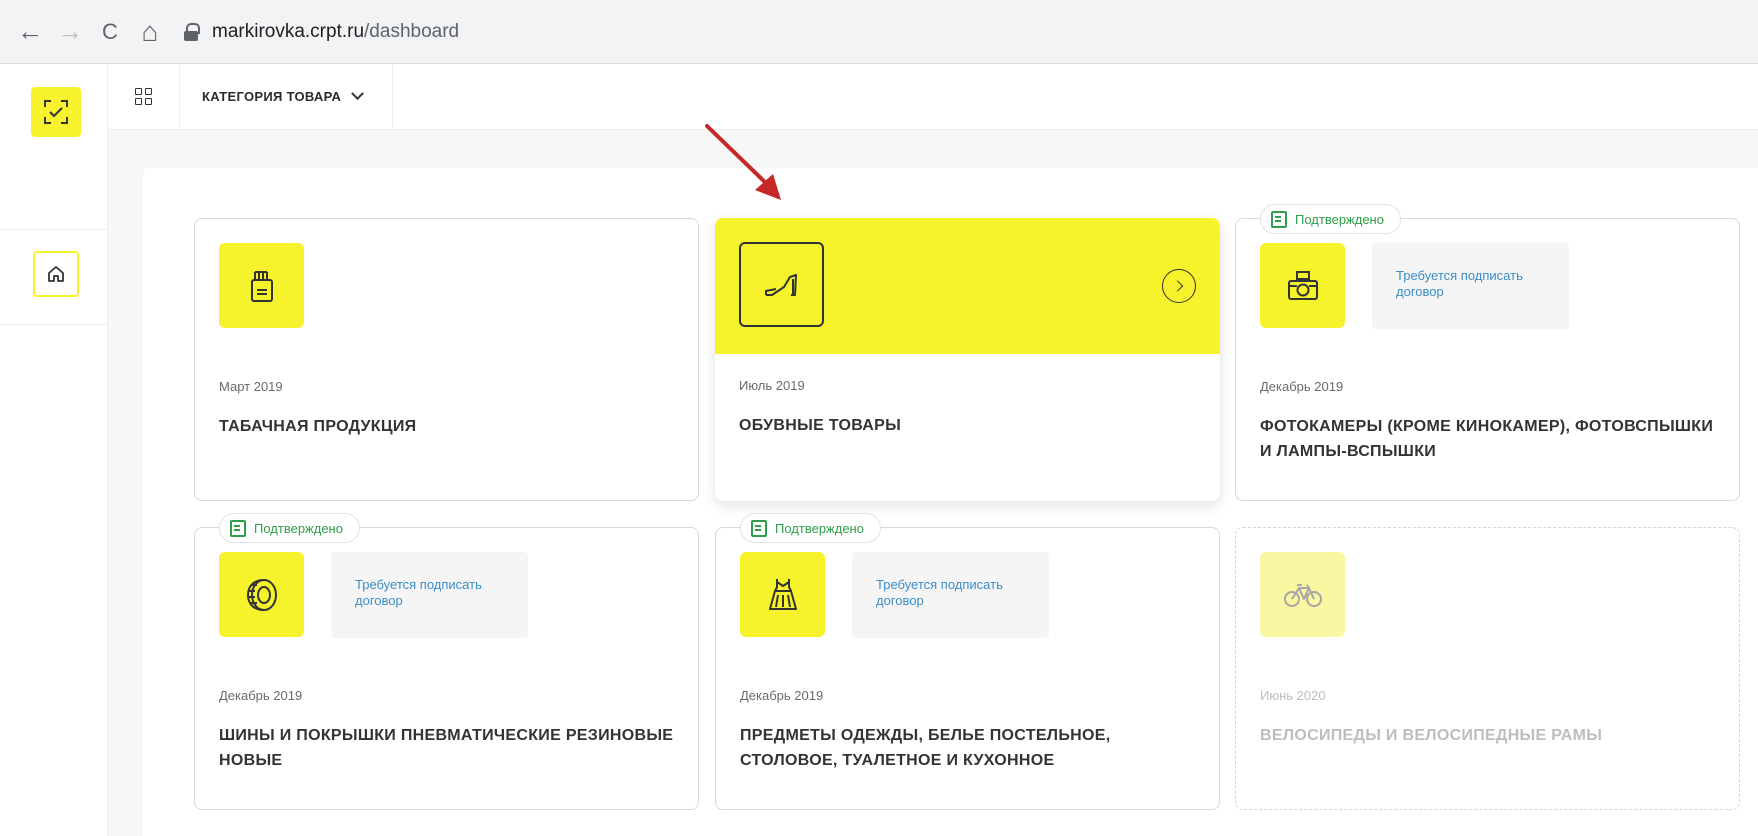 The image size is (1758, 836). I want to click on grid-icon, so click(143, 96).